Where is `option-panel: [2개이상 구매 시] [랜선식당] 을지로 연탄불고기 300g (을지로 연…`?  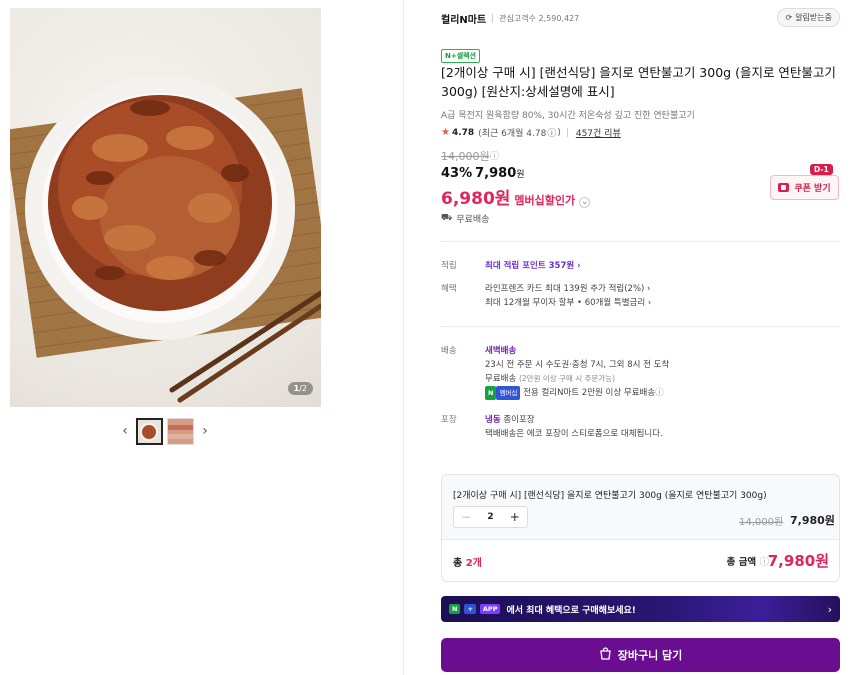 option-panel: [2개이상 구매 시] [랜선식당] 을지로 연탄불고기 300g (을지로 연… is located at coordinates (640, 507).